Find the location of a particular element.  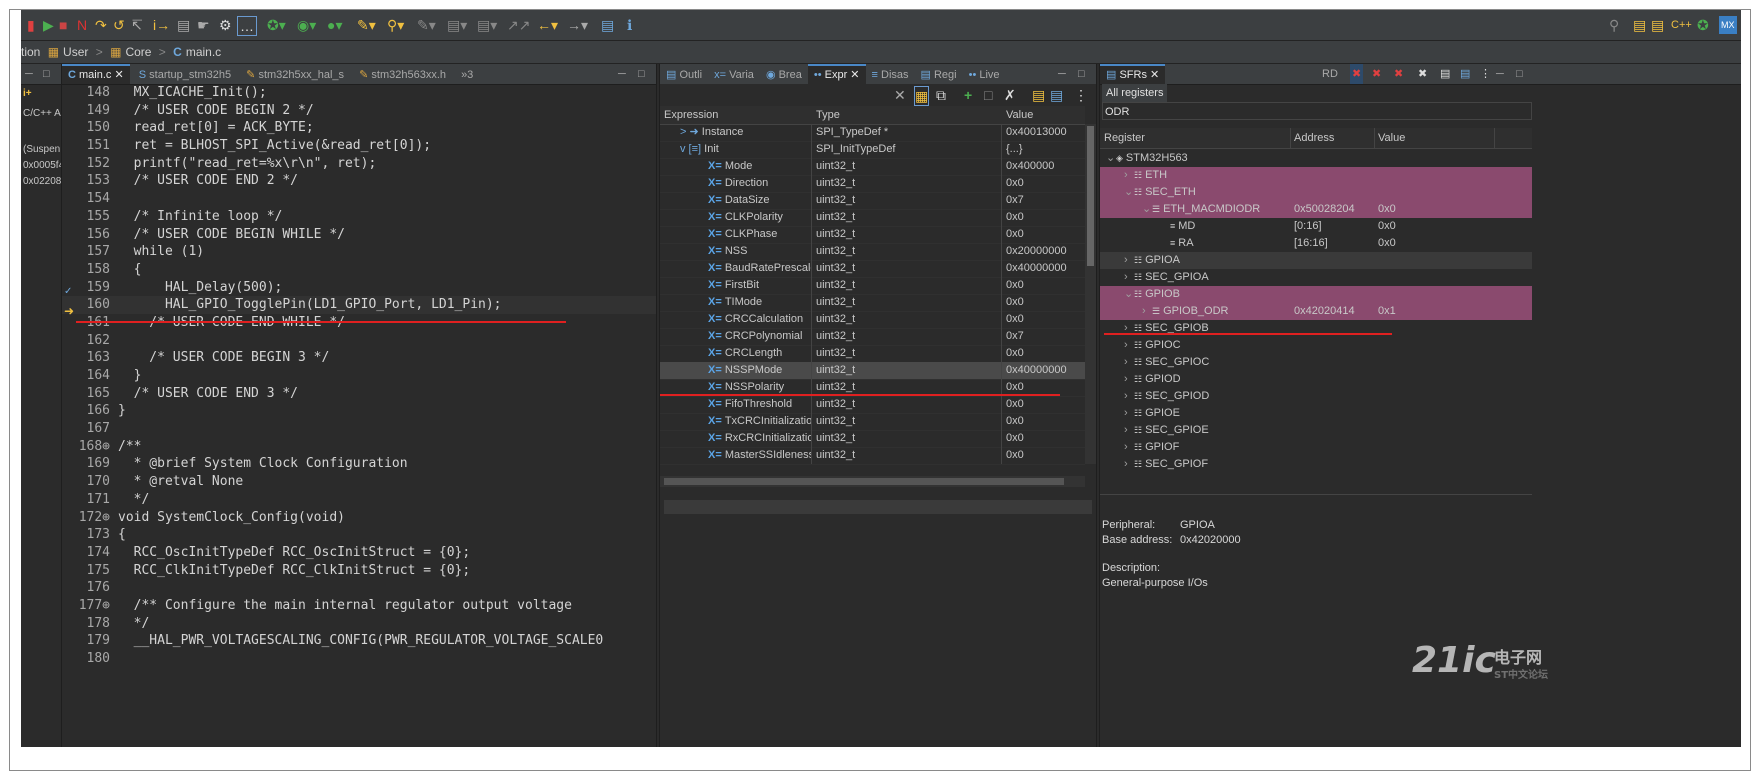

remove-all-icon: ✗ is located at coordinates (1010, 95).